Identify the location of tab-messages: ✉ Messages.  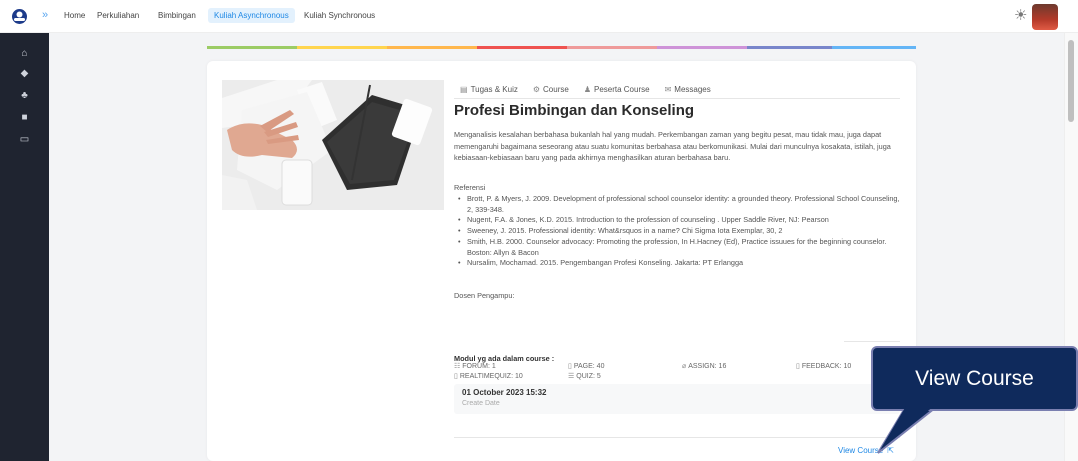
(688, 89).